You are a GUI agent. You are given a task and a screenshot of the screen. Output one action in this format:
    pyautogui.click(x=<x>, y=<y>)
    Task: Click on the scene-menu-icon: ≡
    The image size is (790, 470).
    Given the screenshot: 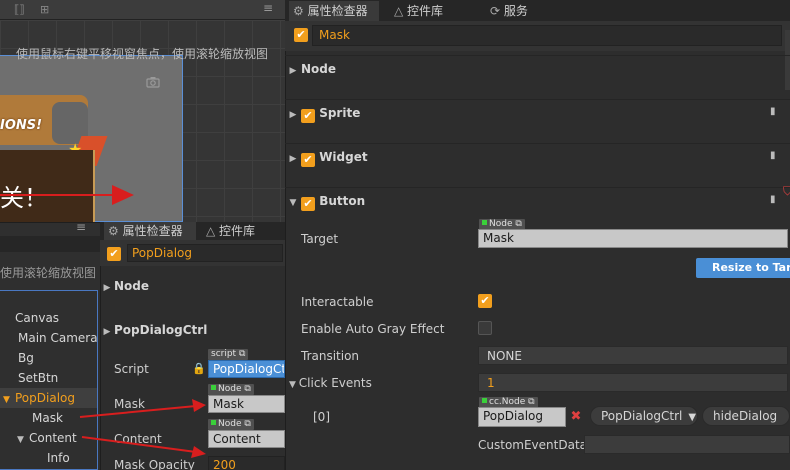 What is the action you would take?
    pyautogui.click(x=268, y=8)
    